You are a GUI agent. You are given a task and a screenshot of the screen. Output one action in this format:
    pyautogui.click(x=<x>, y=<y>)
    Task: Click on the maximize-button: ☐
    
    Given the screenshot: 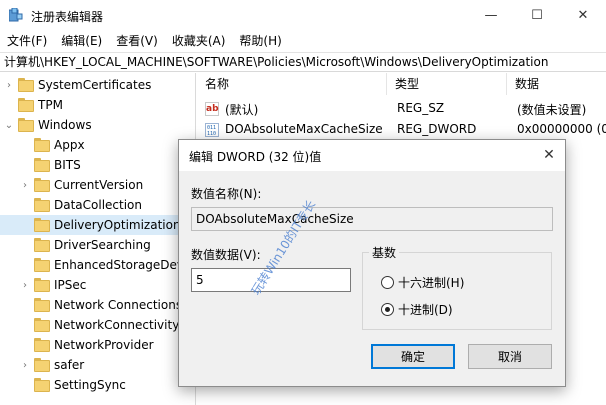 What is the action you would take?
    pyautogui.click(x=537, y=15)
    